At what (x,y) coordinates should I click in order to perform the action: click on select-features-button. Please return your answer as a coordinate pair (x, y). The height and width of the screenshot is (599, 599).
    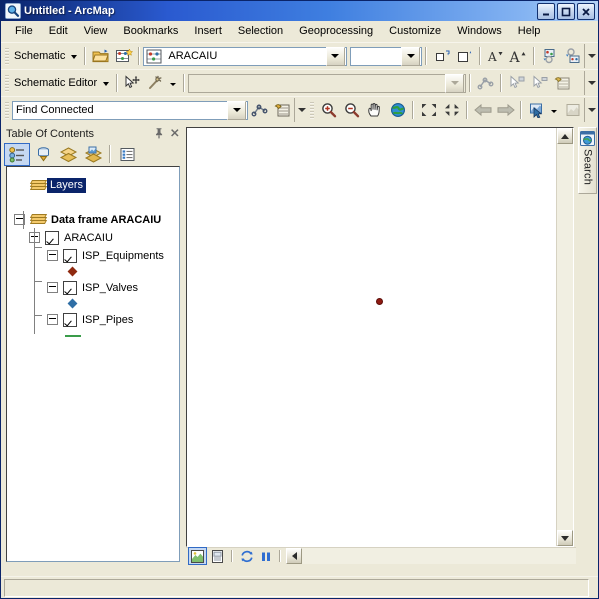
    Looking at the image, I should click on (536, 110).